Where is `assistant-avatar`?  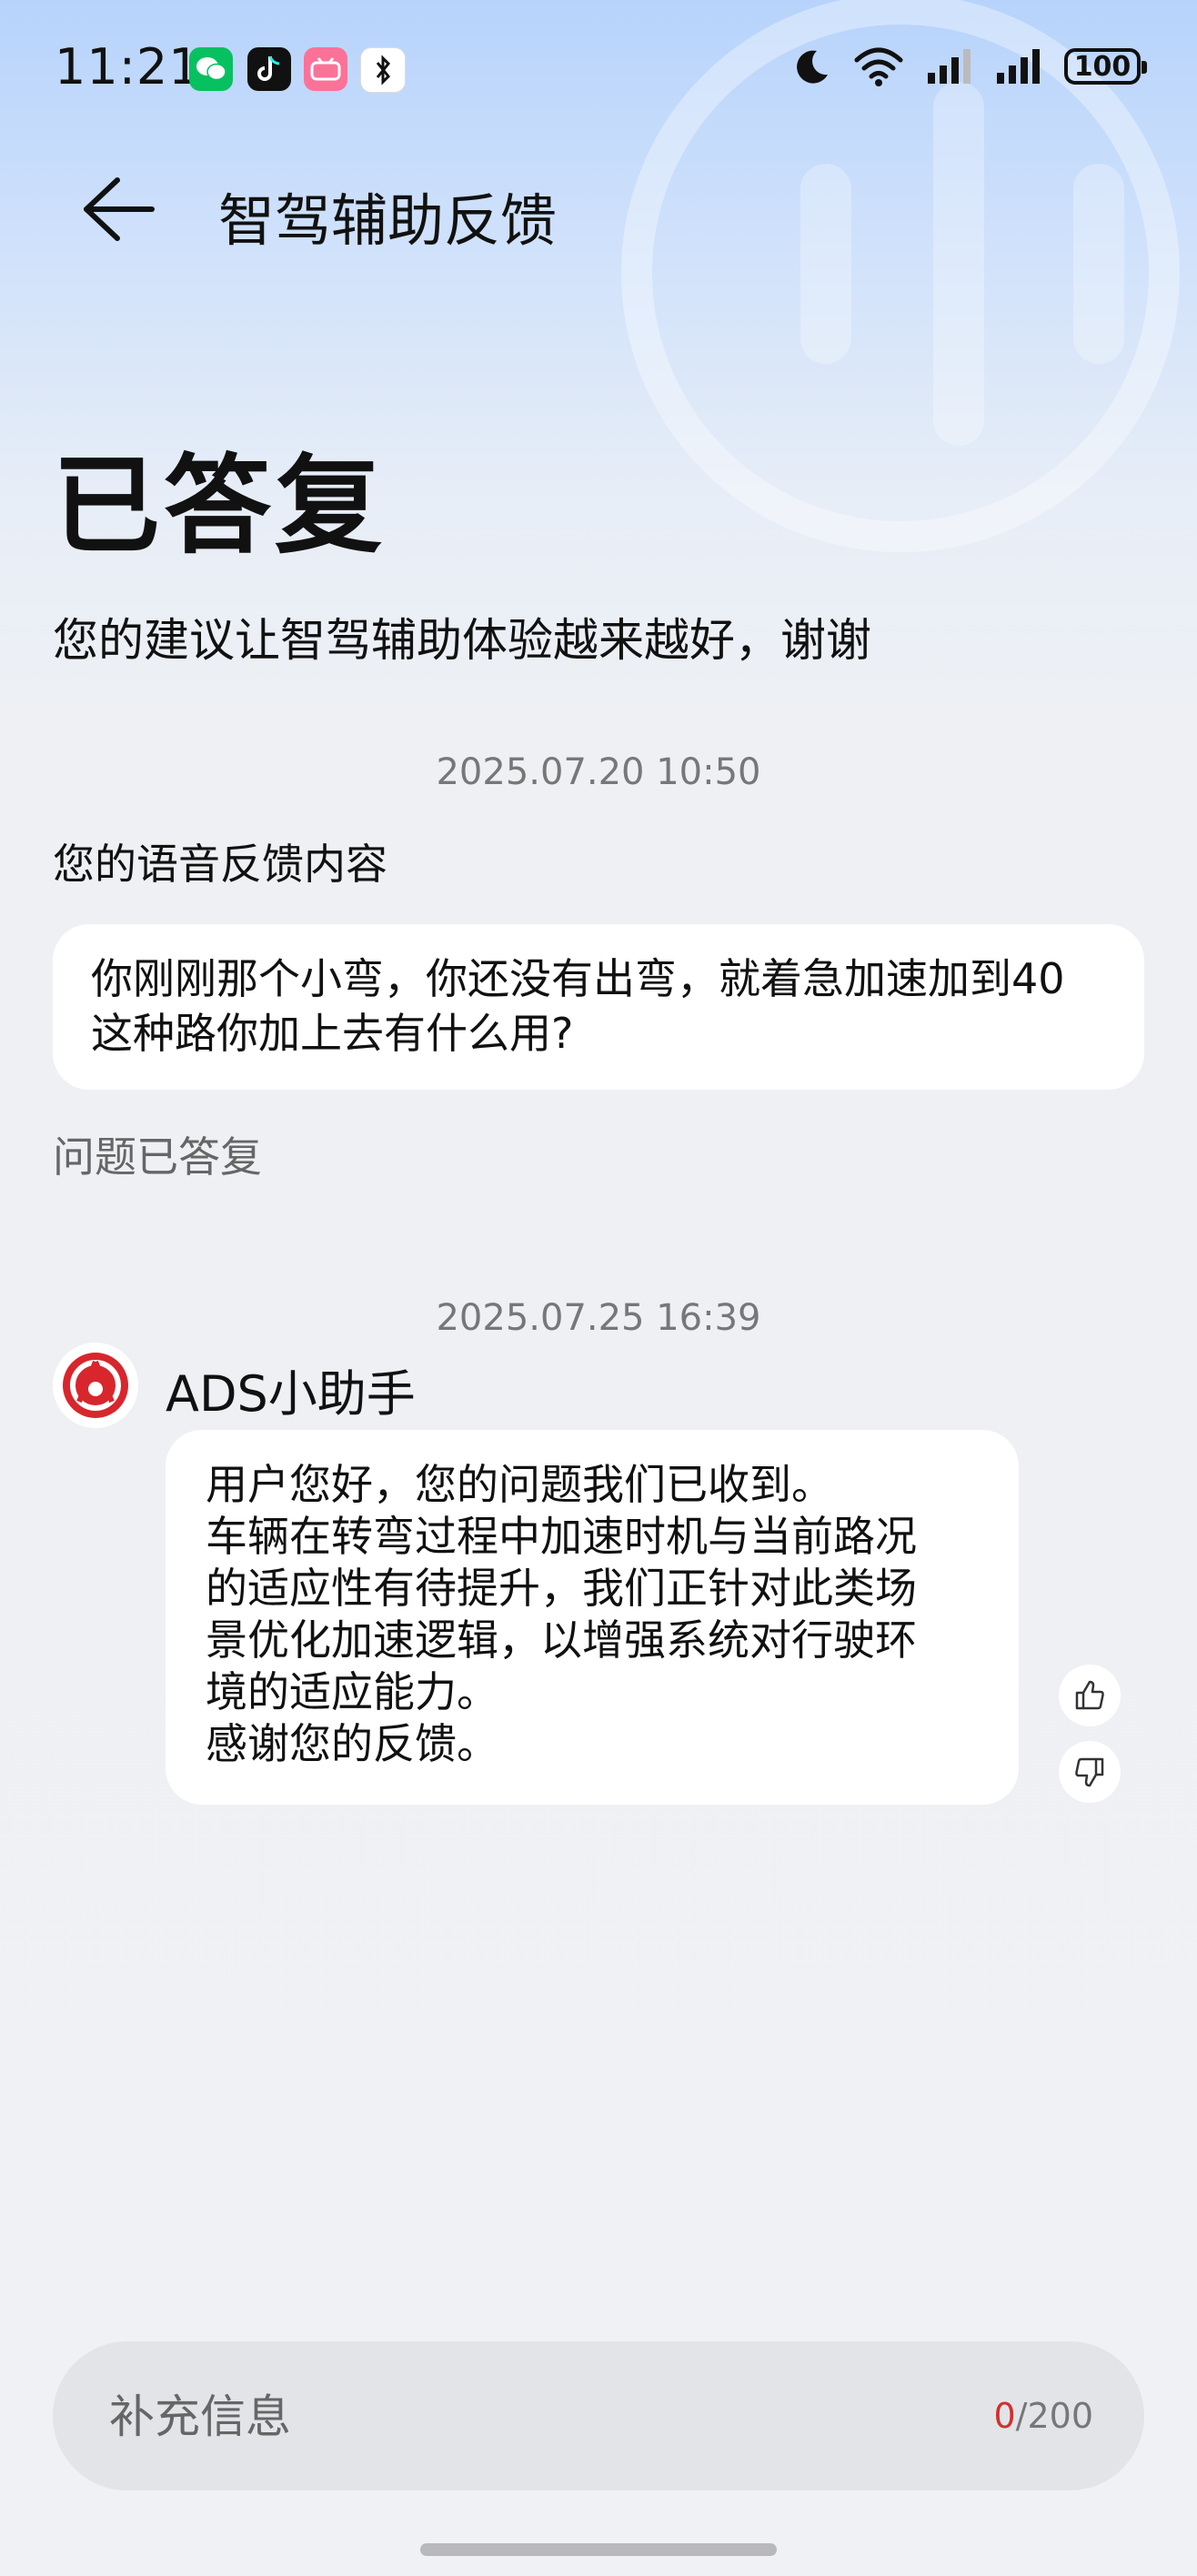
assistant-avatar is located at coordinates (95, 1385).